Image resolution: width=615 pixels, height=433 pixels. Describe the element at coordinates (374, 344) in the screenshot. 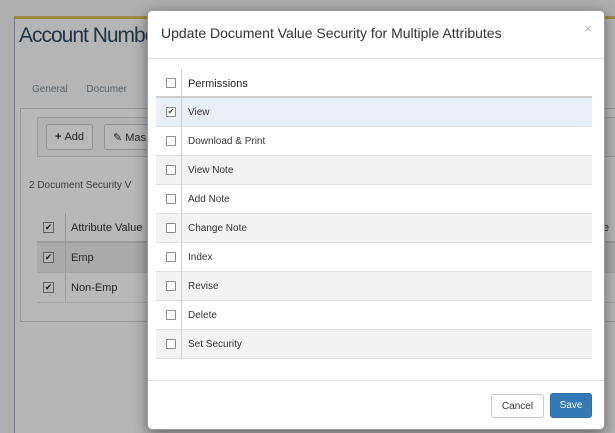

I see `permission-row-set-security: Set Security` at that location.